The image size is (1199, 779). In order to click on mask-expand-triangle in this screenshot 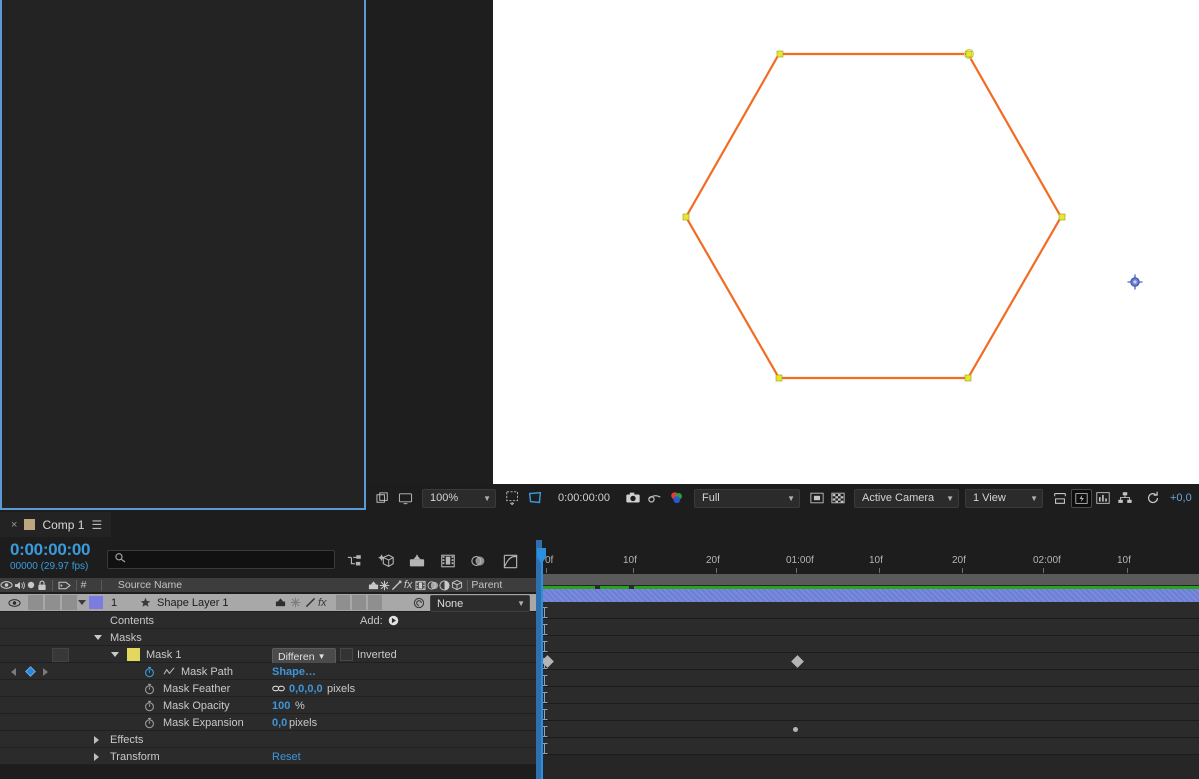, I will do `click(115, 654)`.